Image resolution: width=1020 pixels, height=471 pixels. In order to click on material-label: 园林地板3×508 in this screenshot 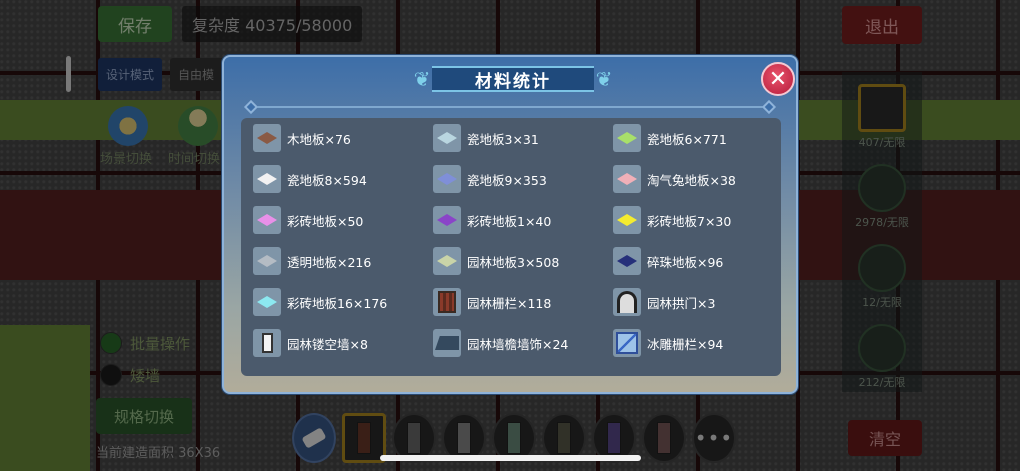, I will do `click(513, 262)`.